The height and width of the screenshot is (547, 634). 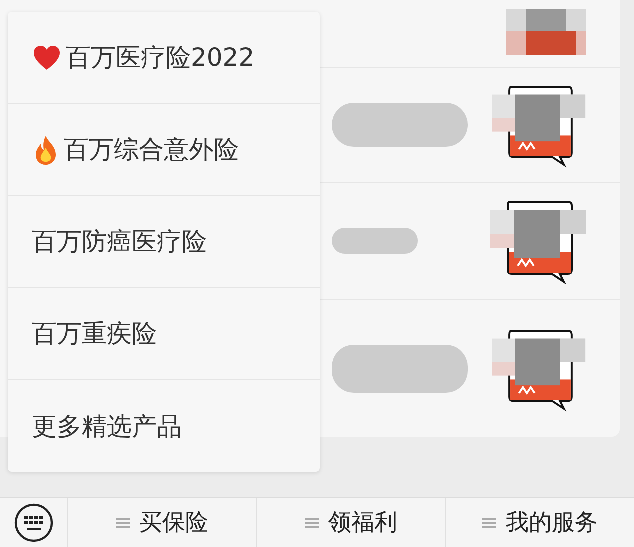 I want to click on menu-item: 百万综合意外险, so click(x=164, y=150).